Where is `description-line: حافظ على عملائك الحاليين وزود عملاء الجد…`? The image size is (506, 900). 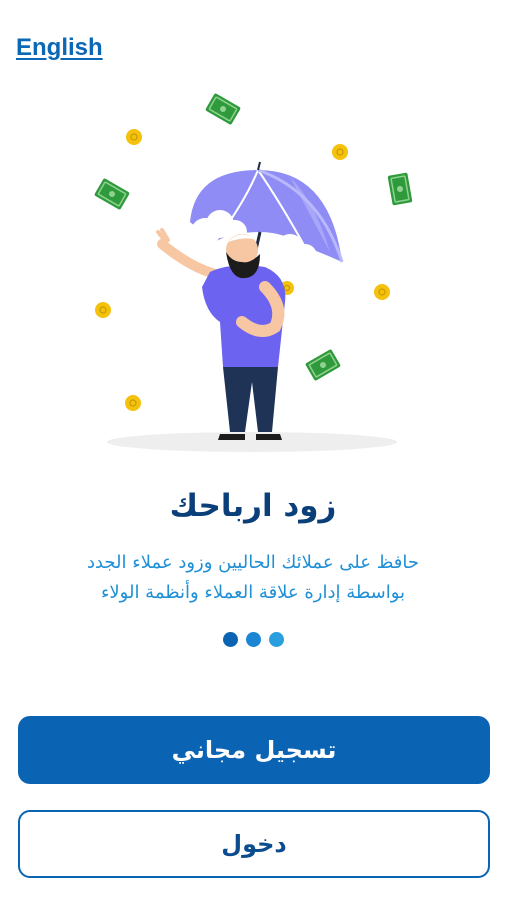
description-line: حافظ على عملائك الحاليين وزود عملاء الجد… is located at coordinates (253, 562).